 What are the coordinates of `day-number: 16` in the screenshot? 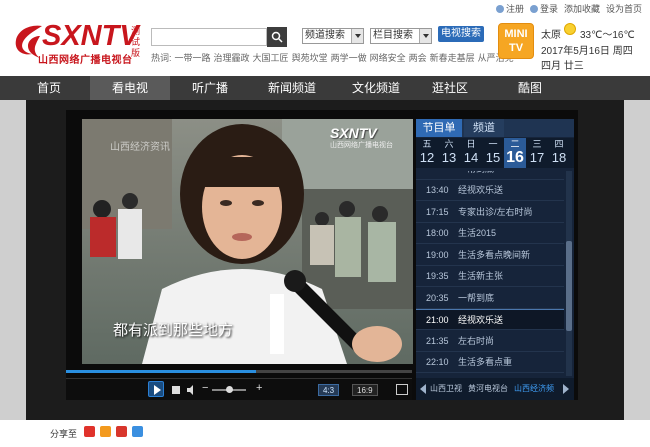 It's located at (515, 157).